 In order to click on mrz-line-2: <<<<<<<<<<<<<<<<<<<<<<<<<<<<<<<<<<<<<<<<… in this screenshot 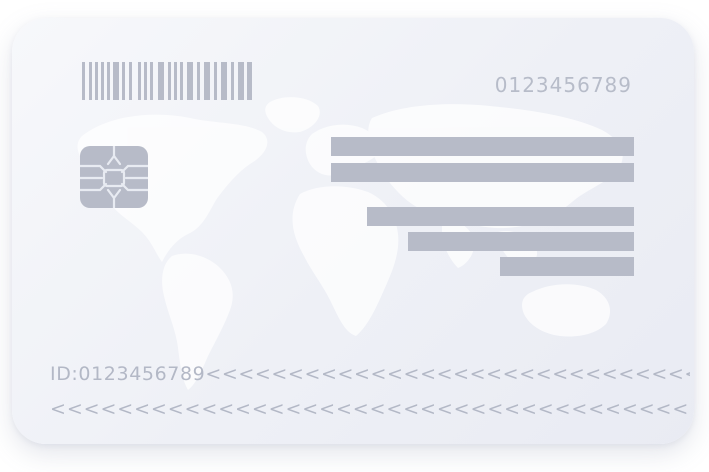, I will do `click(370, 409)`.